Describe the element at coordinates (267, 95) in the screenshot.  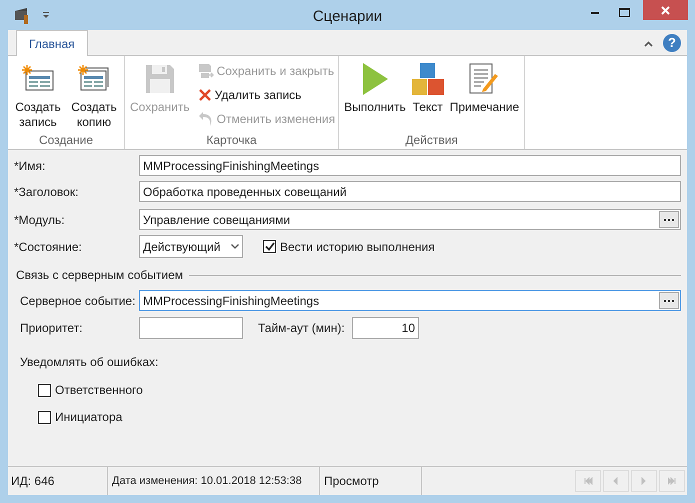
I see `ribbon-button: Удалить запись` at that location.